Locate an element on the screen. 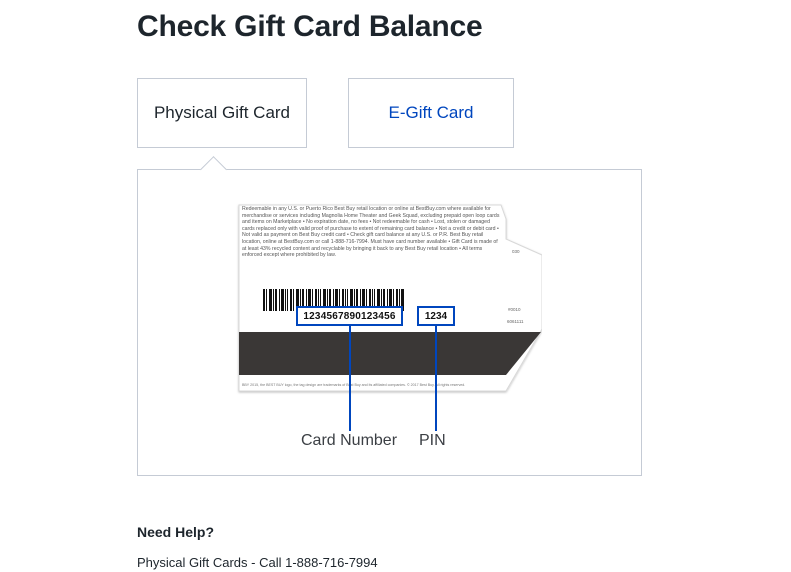 Image resolution: width=791 pixels, height=572 pixels. tab-e-gift-card-label: E-Gift Card is located at coordinates (431, 112).